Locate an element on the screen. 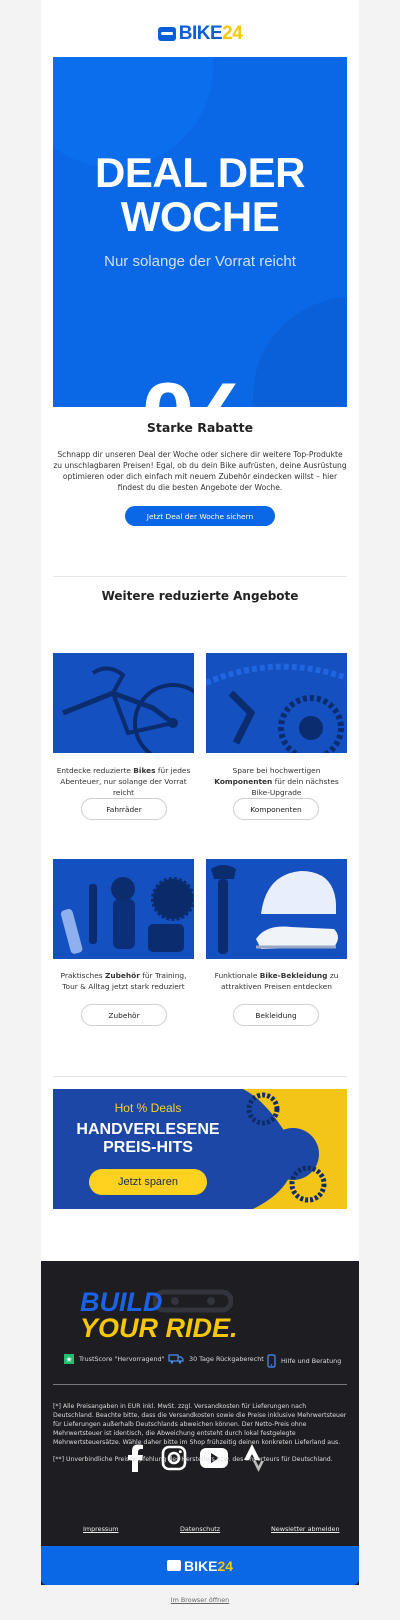 This screenshot has width=400, height=1620. phone-icon is located at coordinates (271, 1361).